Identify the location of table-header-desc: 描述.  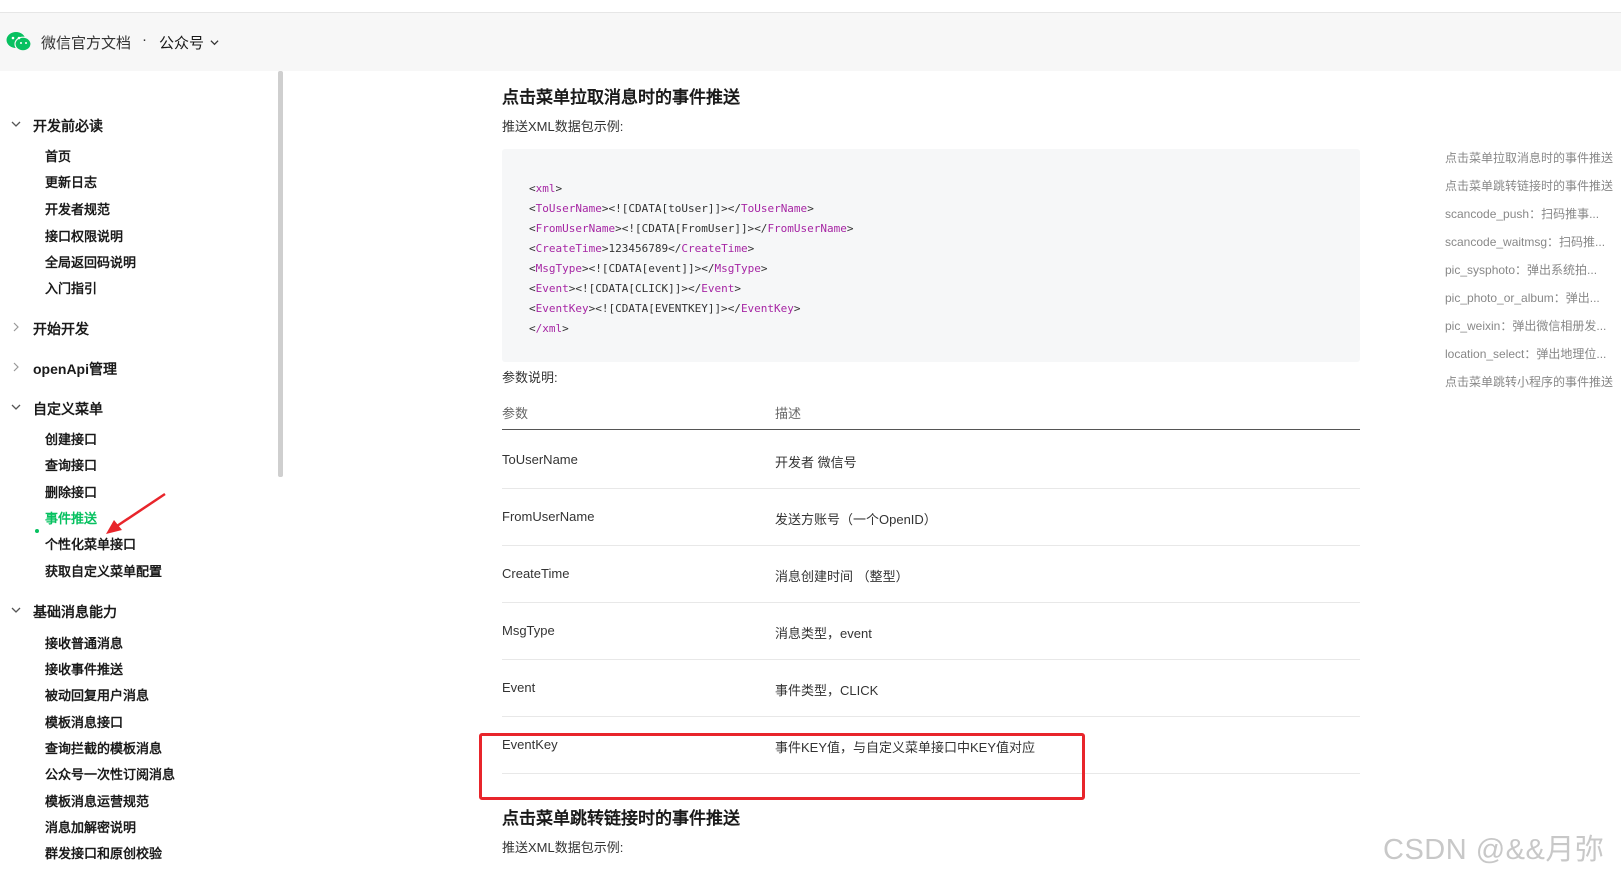
(788, 413).